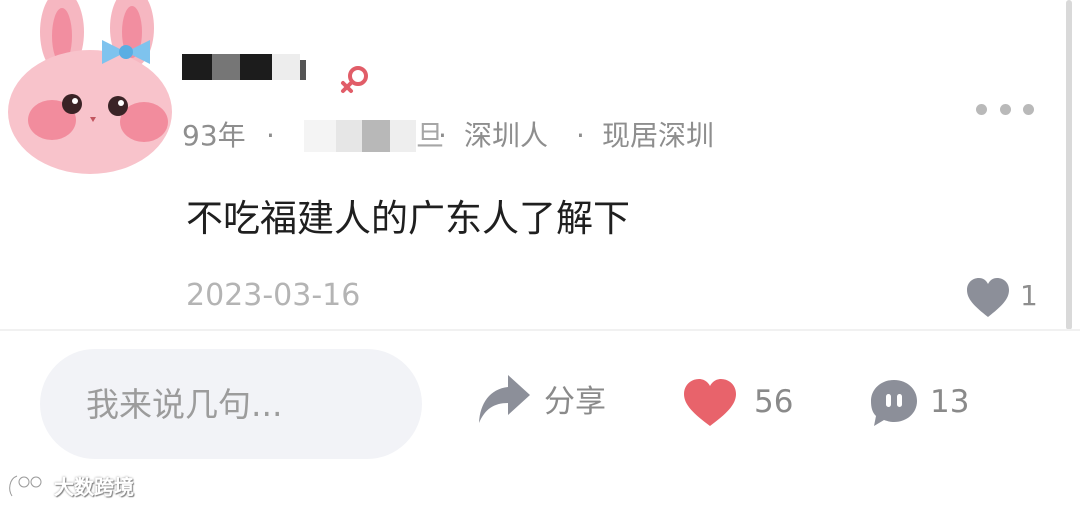 The image size is (1080, 507). I want to click on like-button: 56, so click(742, 402).